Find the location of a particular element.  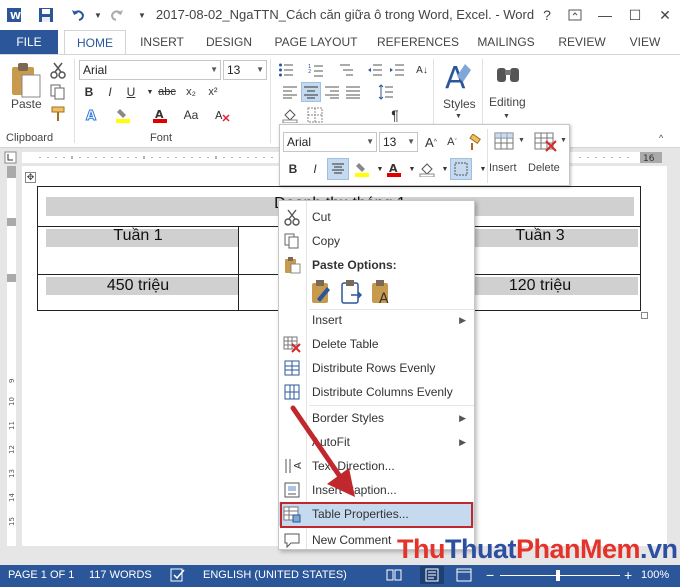

mini-delete-table-icon is located at coordinates (546, 141).